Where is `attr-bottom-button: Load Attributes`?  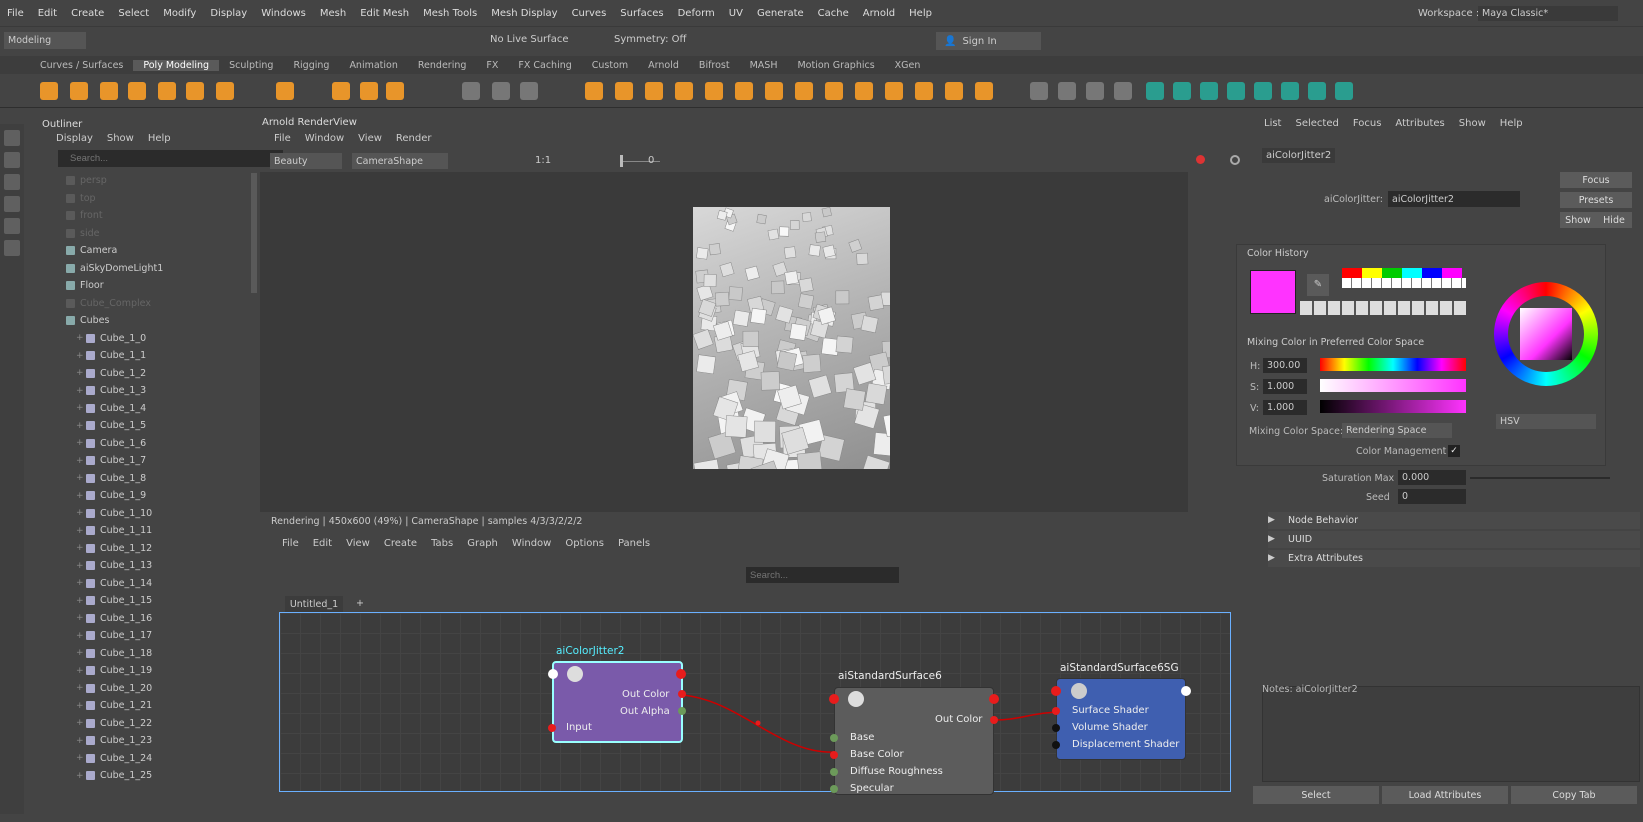
attr-bottom-button: Load Attributes is located at coordinates (1445, 795).